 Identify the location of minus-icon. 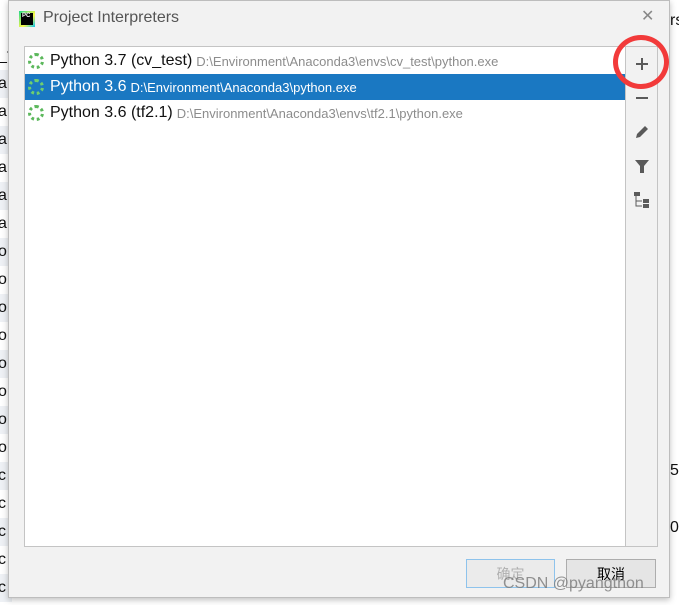
(641, 98).